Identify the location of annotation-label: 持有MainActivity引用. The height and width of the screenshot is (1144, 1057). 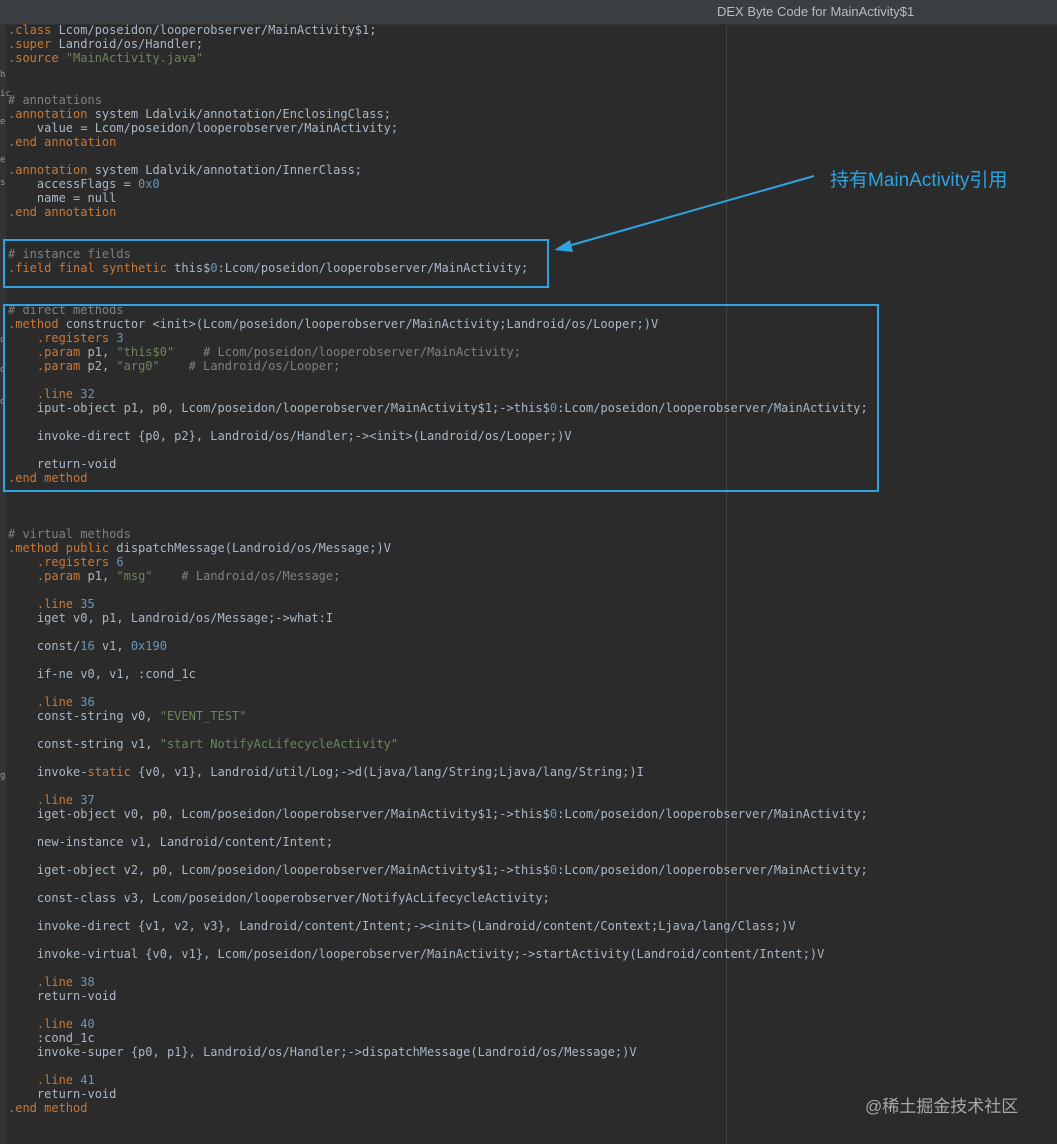
(919, 180).